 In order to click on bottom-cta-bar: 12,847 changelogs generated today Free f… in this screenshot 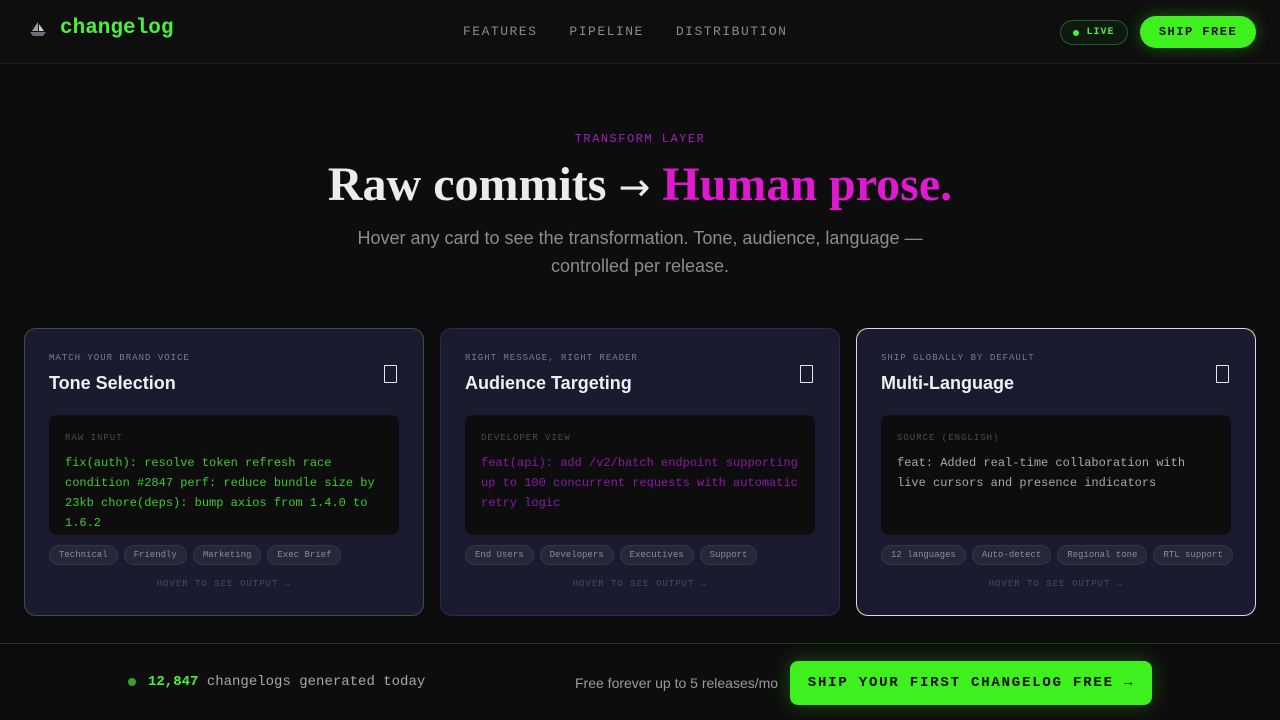, I will do `click(640, 681)`.